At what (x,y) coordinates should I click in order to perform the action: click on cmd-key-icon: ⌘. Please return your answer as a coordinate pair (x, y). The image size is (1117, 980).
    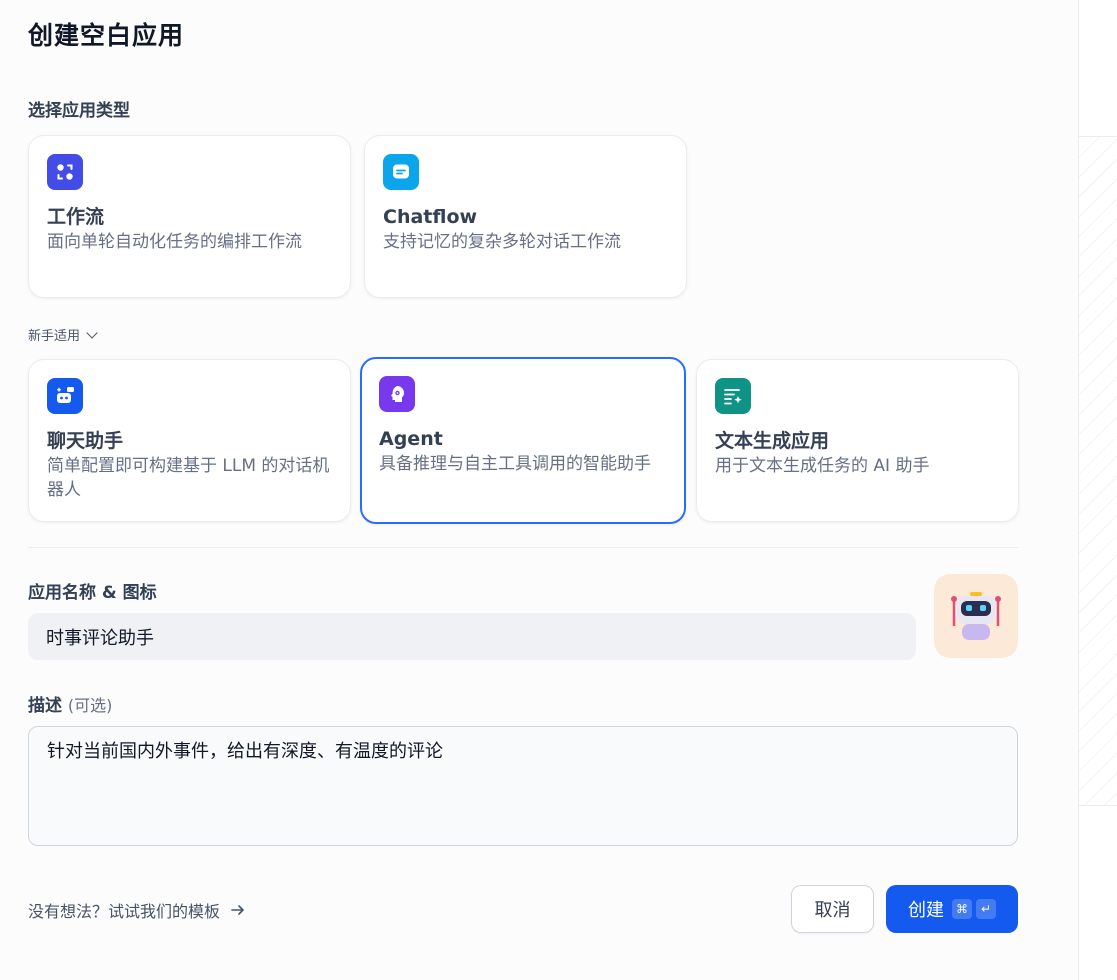
    Looking at the image, I should click on (962, 909).